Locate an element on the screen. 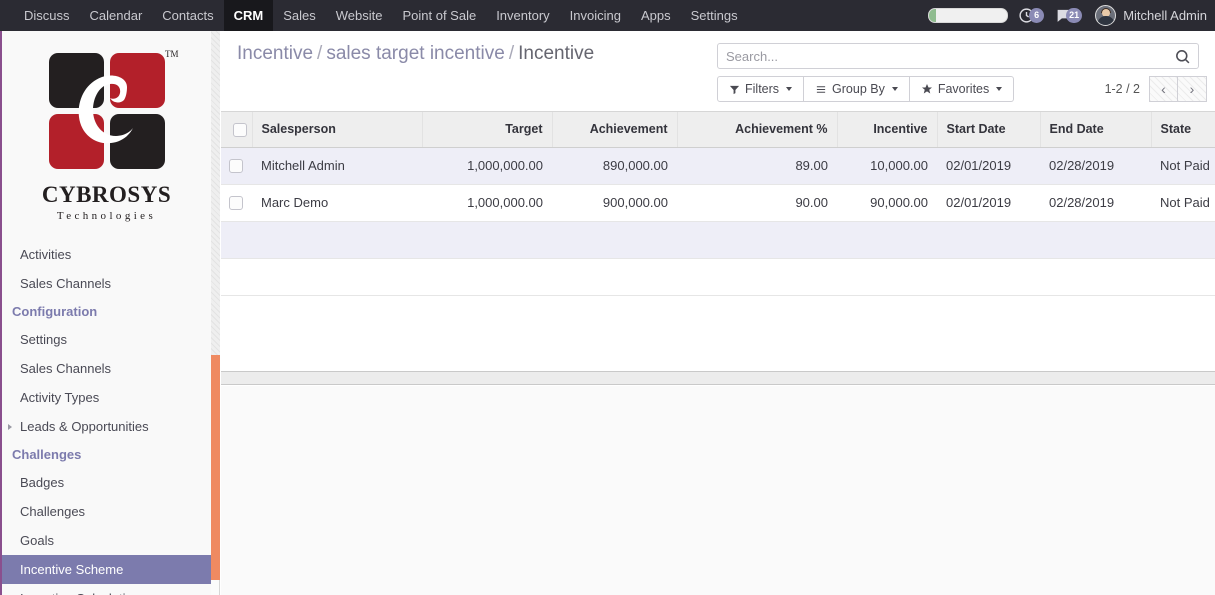  app-menu-item-crm: CRM is located at coordinates (248, 15).